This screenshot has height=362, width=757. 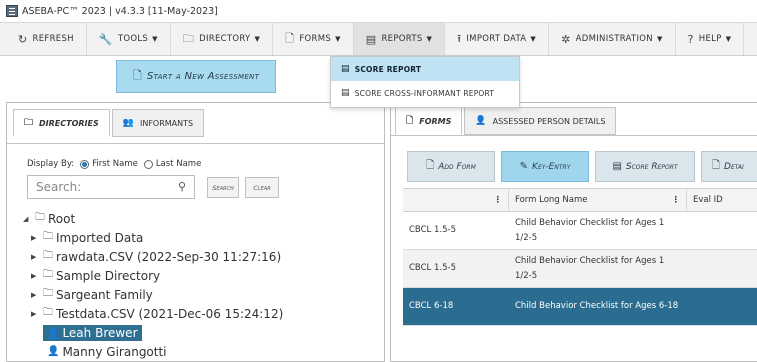 What do you see at coordinates (69, 123) in the screenshot?
I see `tab-directories-label: Directories` at bounding box center [69, 123].